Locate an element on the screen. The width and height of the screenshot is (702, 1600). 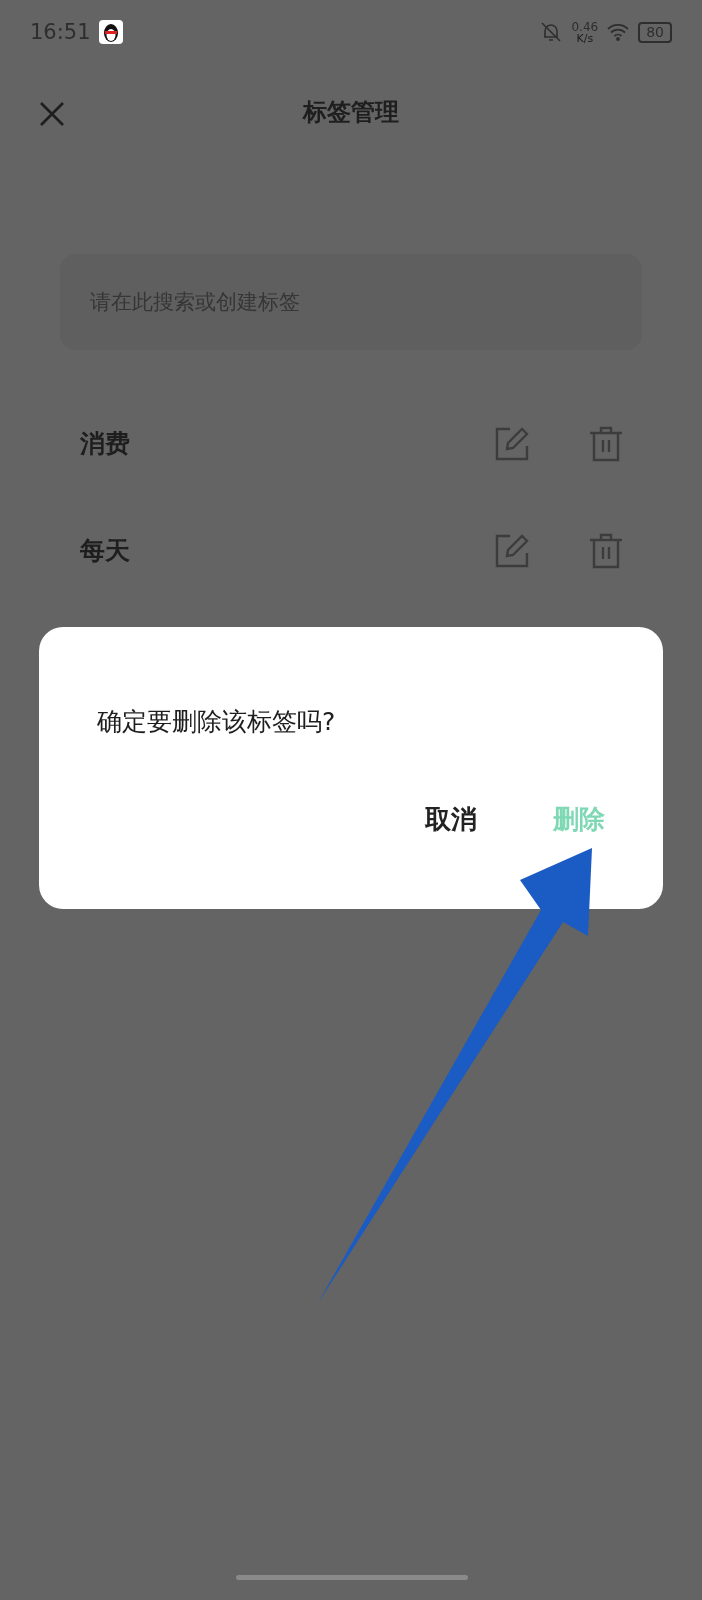
app-icon is located at coordinates (110, 32).